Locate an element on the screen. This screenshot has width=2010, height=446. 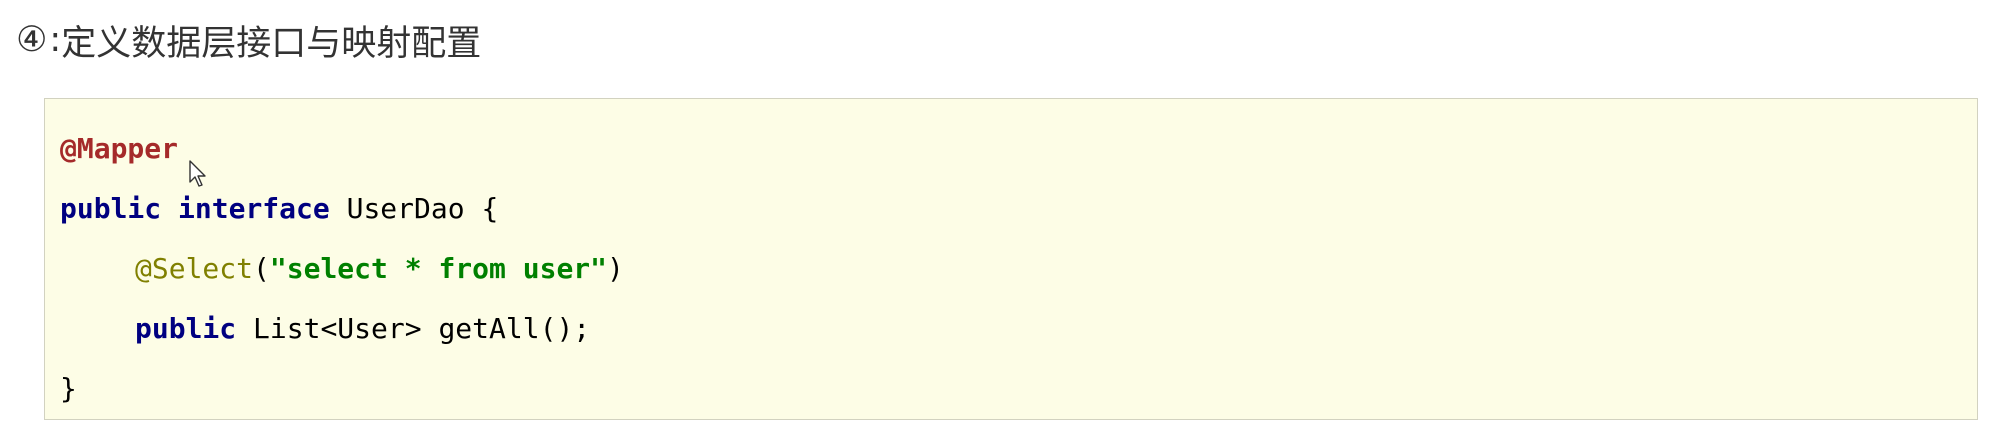
keyword-interface: interface is located at coordinates (254, 208).